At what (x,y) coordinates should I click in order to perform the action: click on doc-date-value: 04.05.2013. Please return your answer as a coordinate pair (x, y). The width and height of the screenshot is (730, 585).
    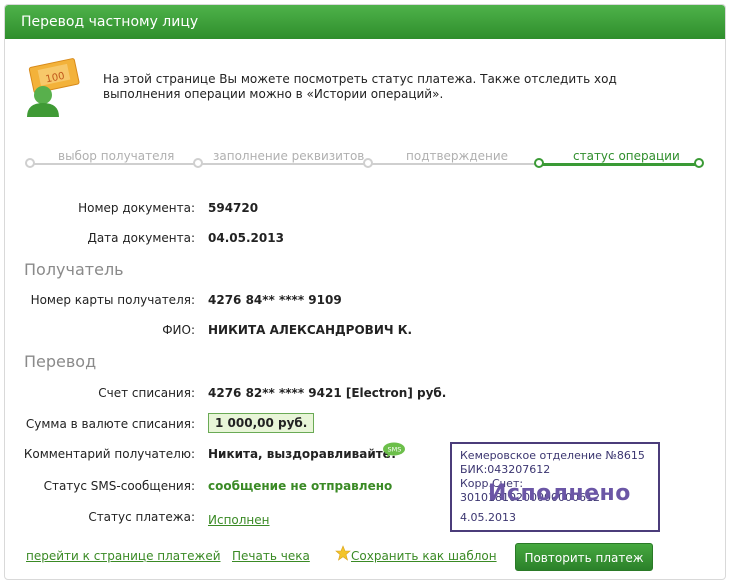
    Looking at the image, I should click on (246, 238).